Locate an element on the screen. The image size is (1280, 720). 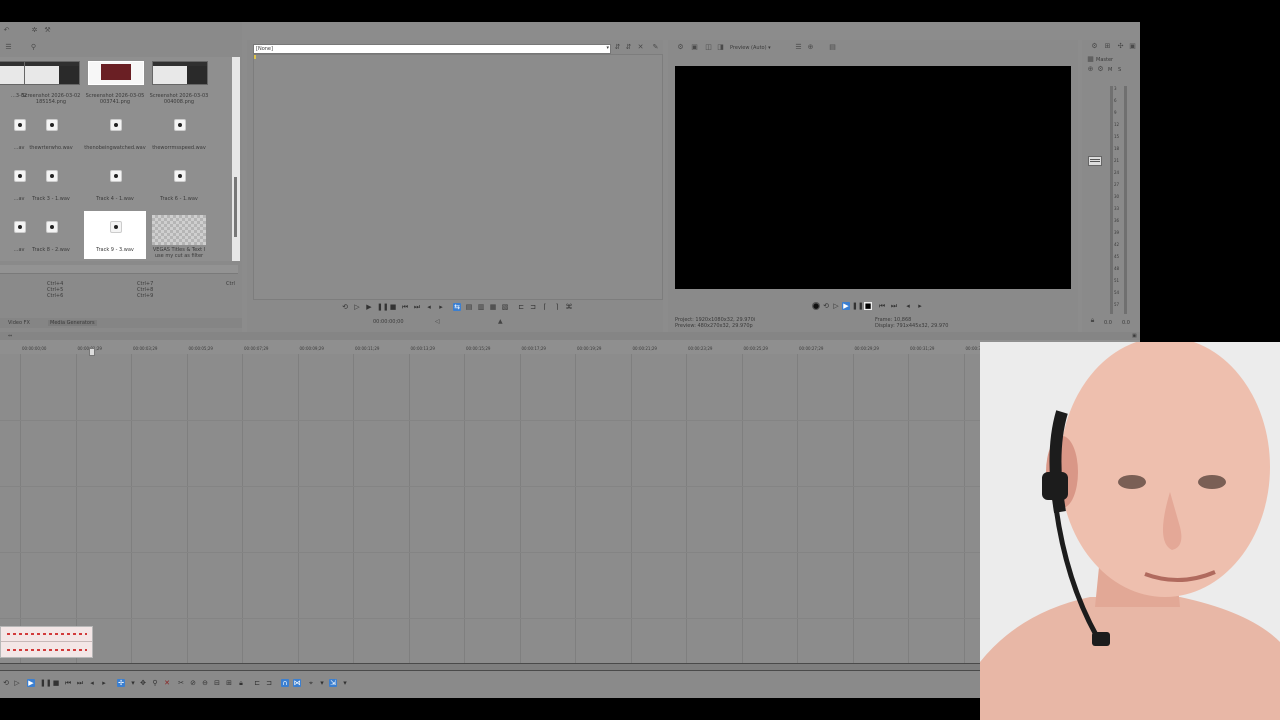
wand-icon: ⚒ is located at coordinates (47, 30).